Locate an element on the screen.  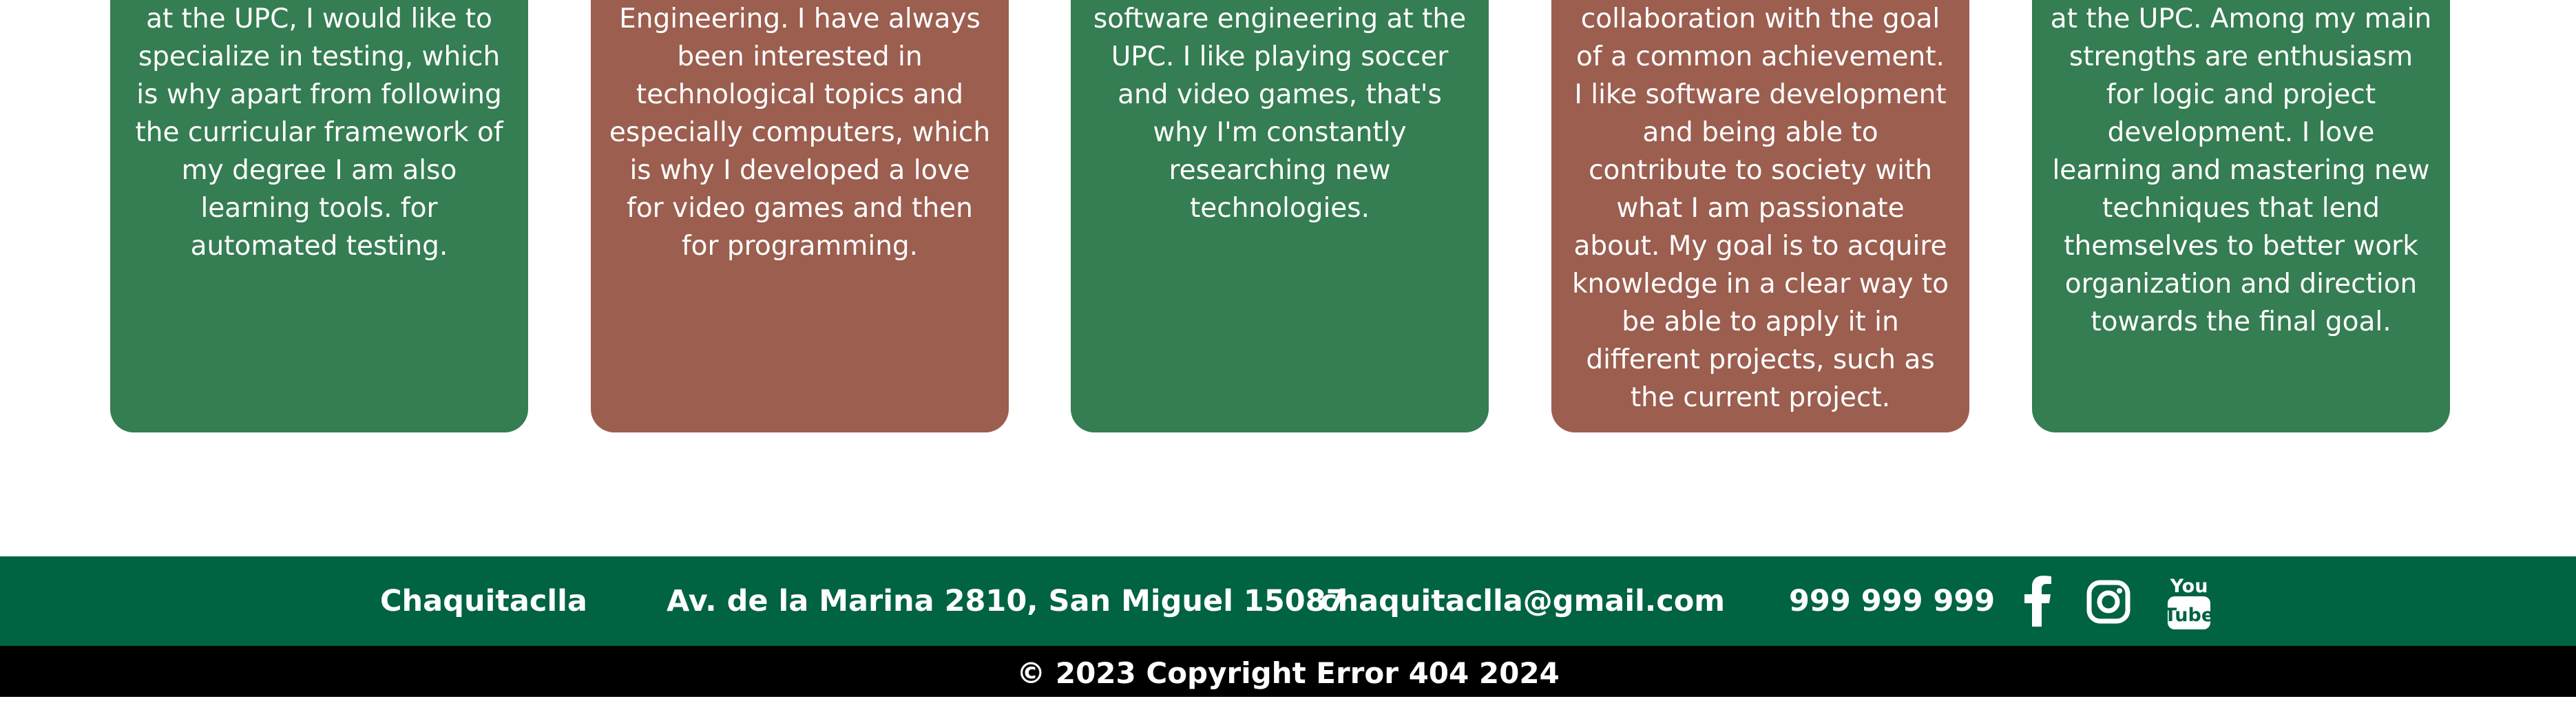
youtube-icon: You Tube is located at coordinates (2189, 602).